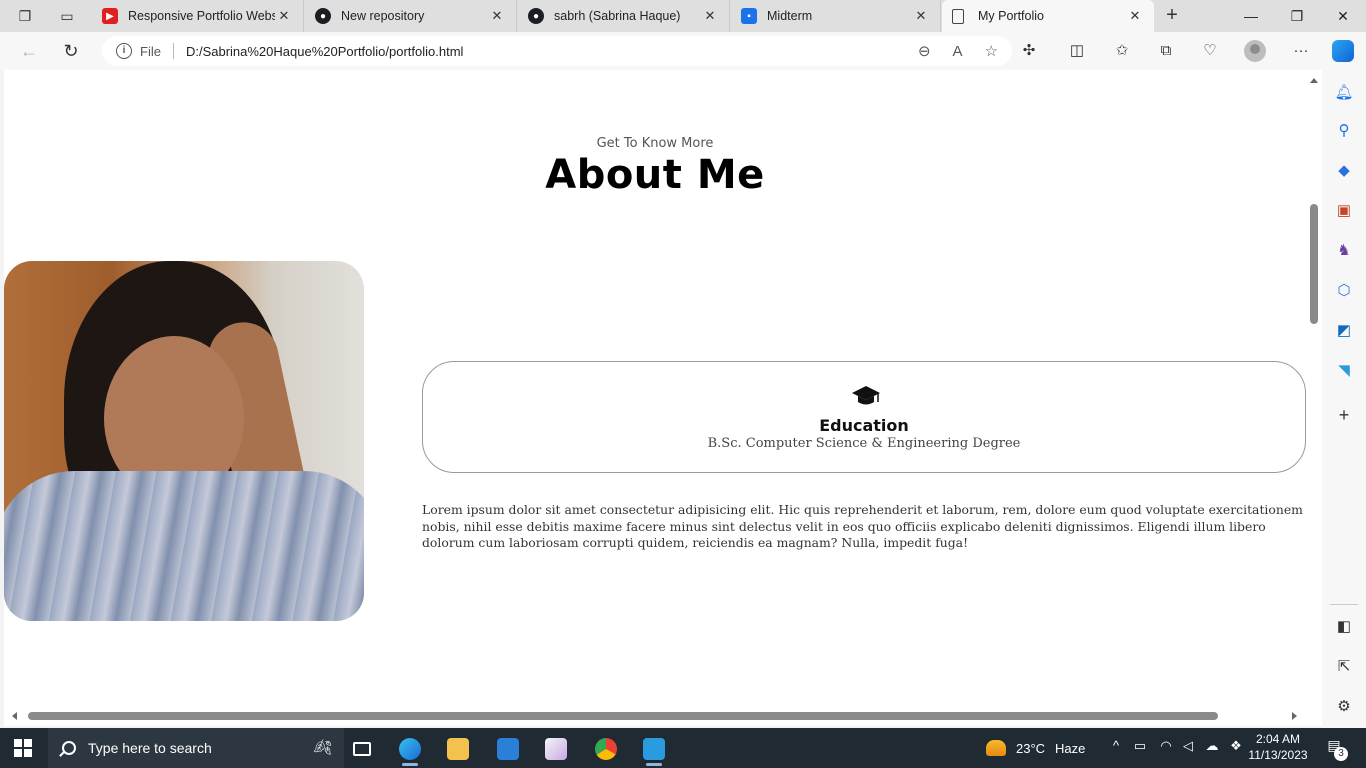  Describe the element at coordinates (1172, 16) in the screenshot. I see `new-tab-button: +` at that location.